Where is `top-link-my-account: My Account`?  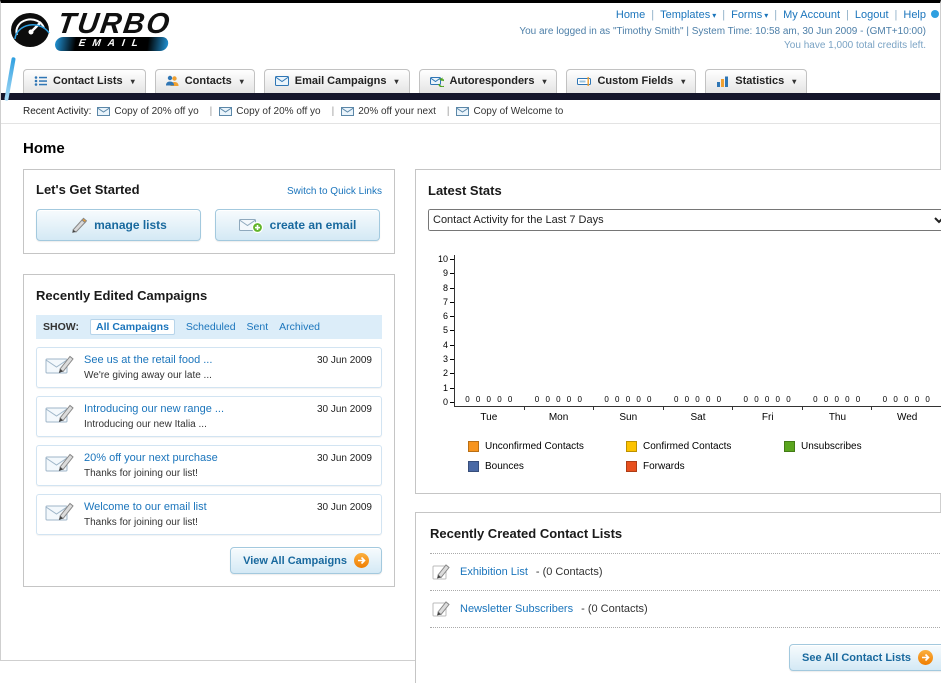 top-link-my-account: My Account is located at coordinates (811, 15).